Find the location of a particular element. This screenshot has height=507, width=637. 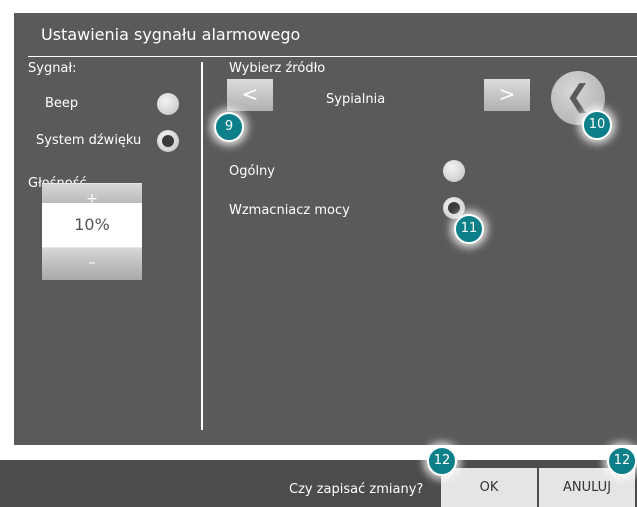

option-general-label: Ogólny is located at coordinates (252, 171).